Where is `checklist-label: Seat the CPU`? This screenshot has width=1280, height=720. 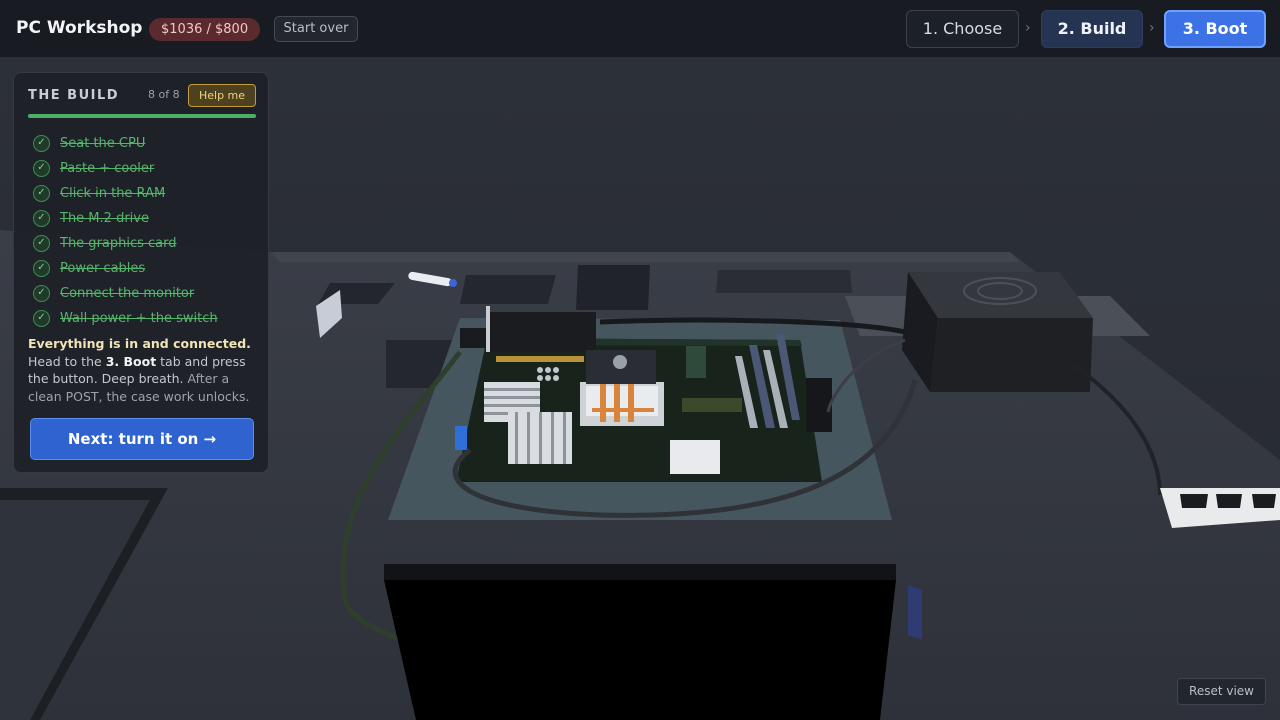
checklist-label: Seat the CPU is located at coordinates (103, 143).